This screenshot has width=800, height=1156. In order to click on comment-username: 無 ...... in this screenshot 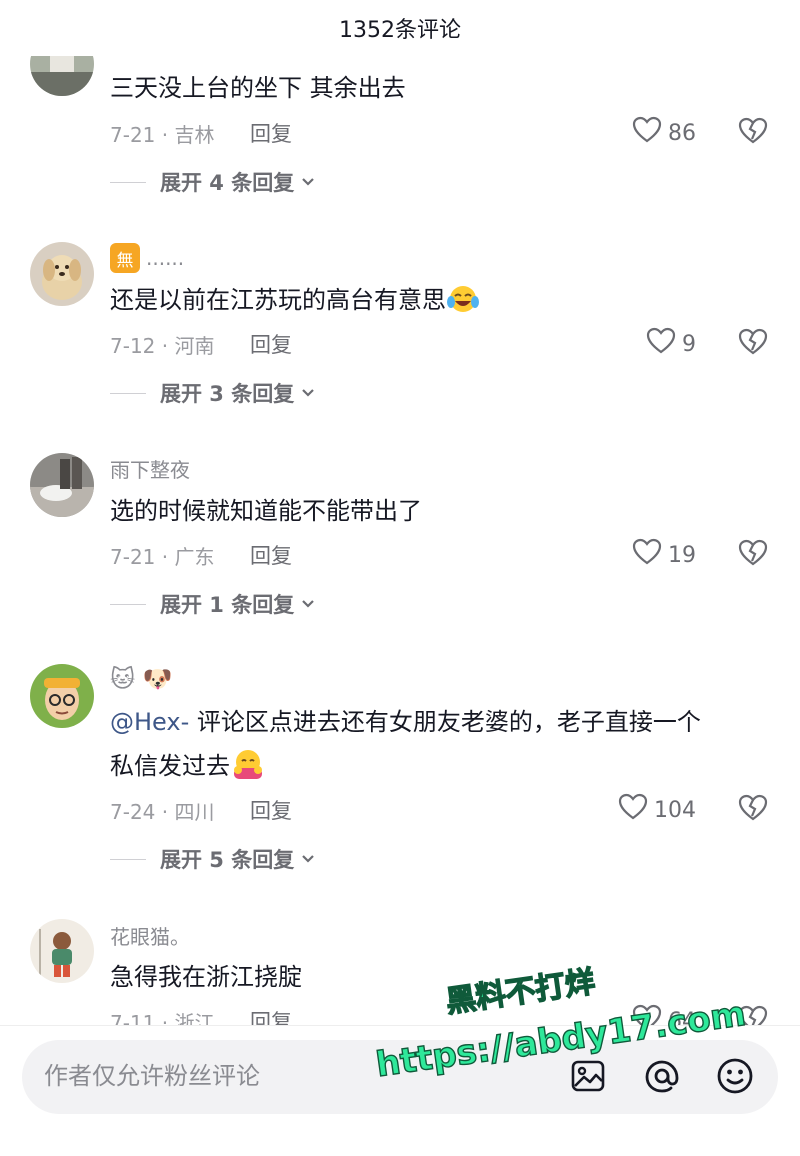, I will do `click(147, 258)`.